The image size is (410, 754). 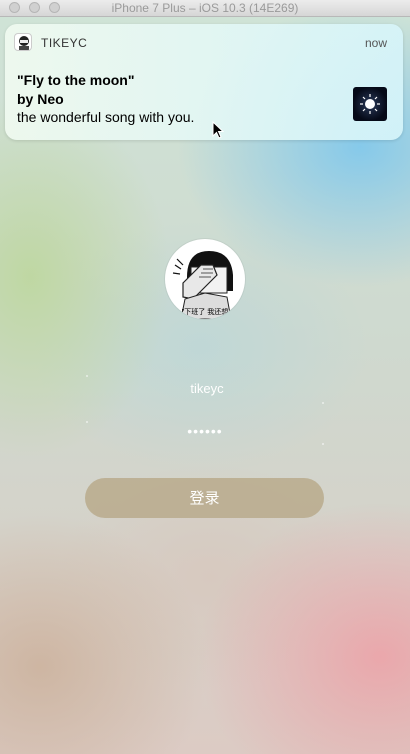 I want to click on notification-subtitle: by Neo, so click(x=40, y=99).